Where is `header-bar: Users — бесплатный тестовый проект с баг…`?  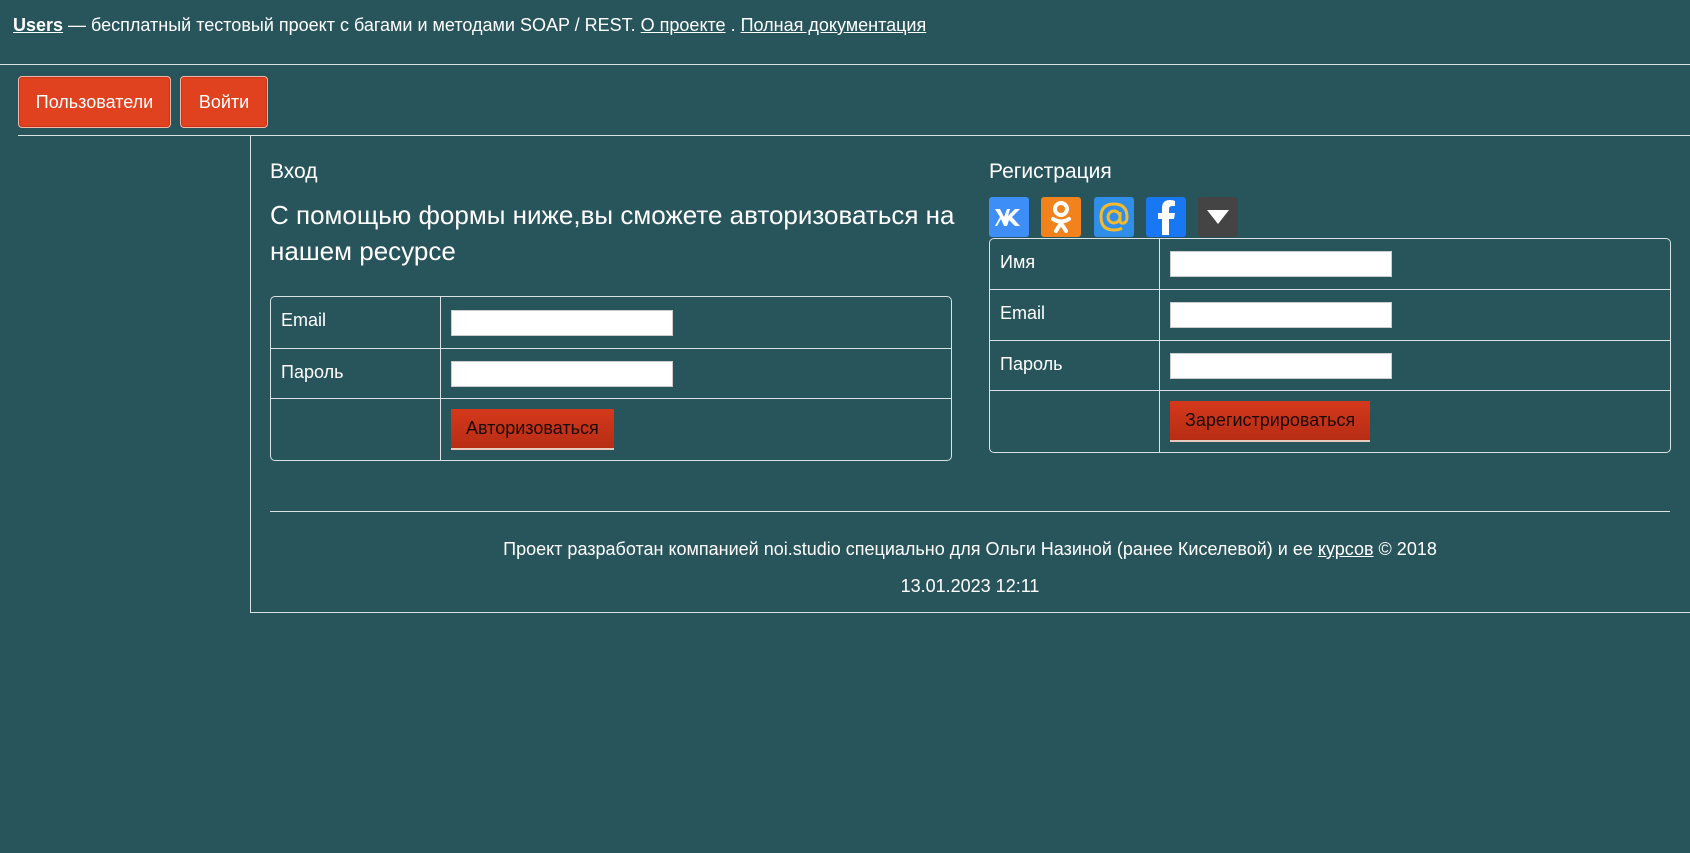
header-bar: Users — бесплатный тестовый проект с баг… is located at coordinates (469, 25).